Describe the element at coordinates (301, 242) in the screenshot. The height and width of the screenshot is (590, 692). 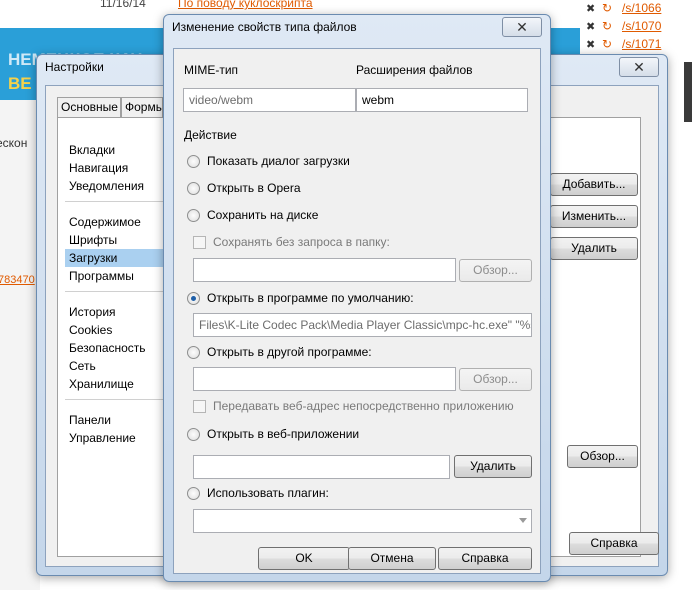
I see `save-no-ask-label: Сохранять без запроса в папку:` at that location.